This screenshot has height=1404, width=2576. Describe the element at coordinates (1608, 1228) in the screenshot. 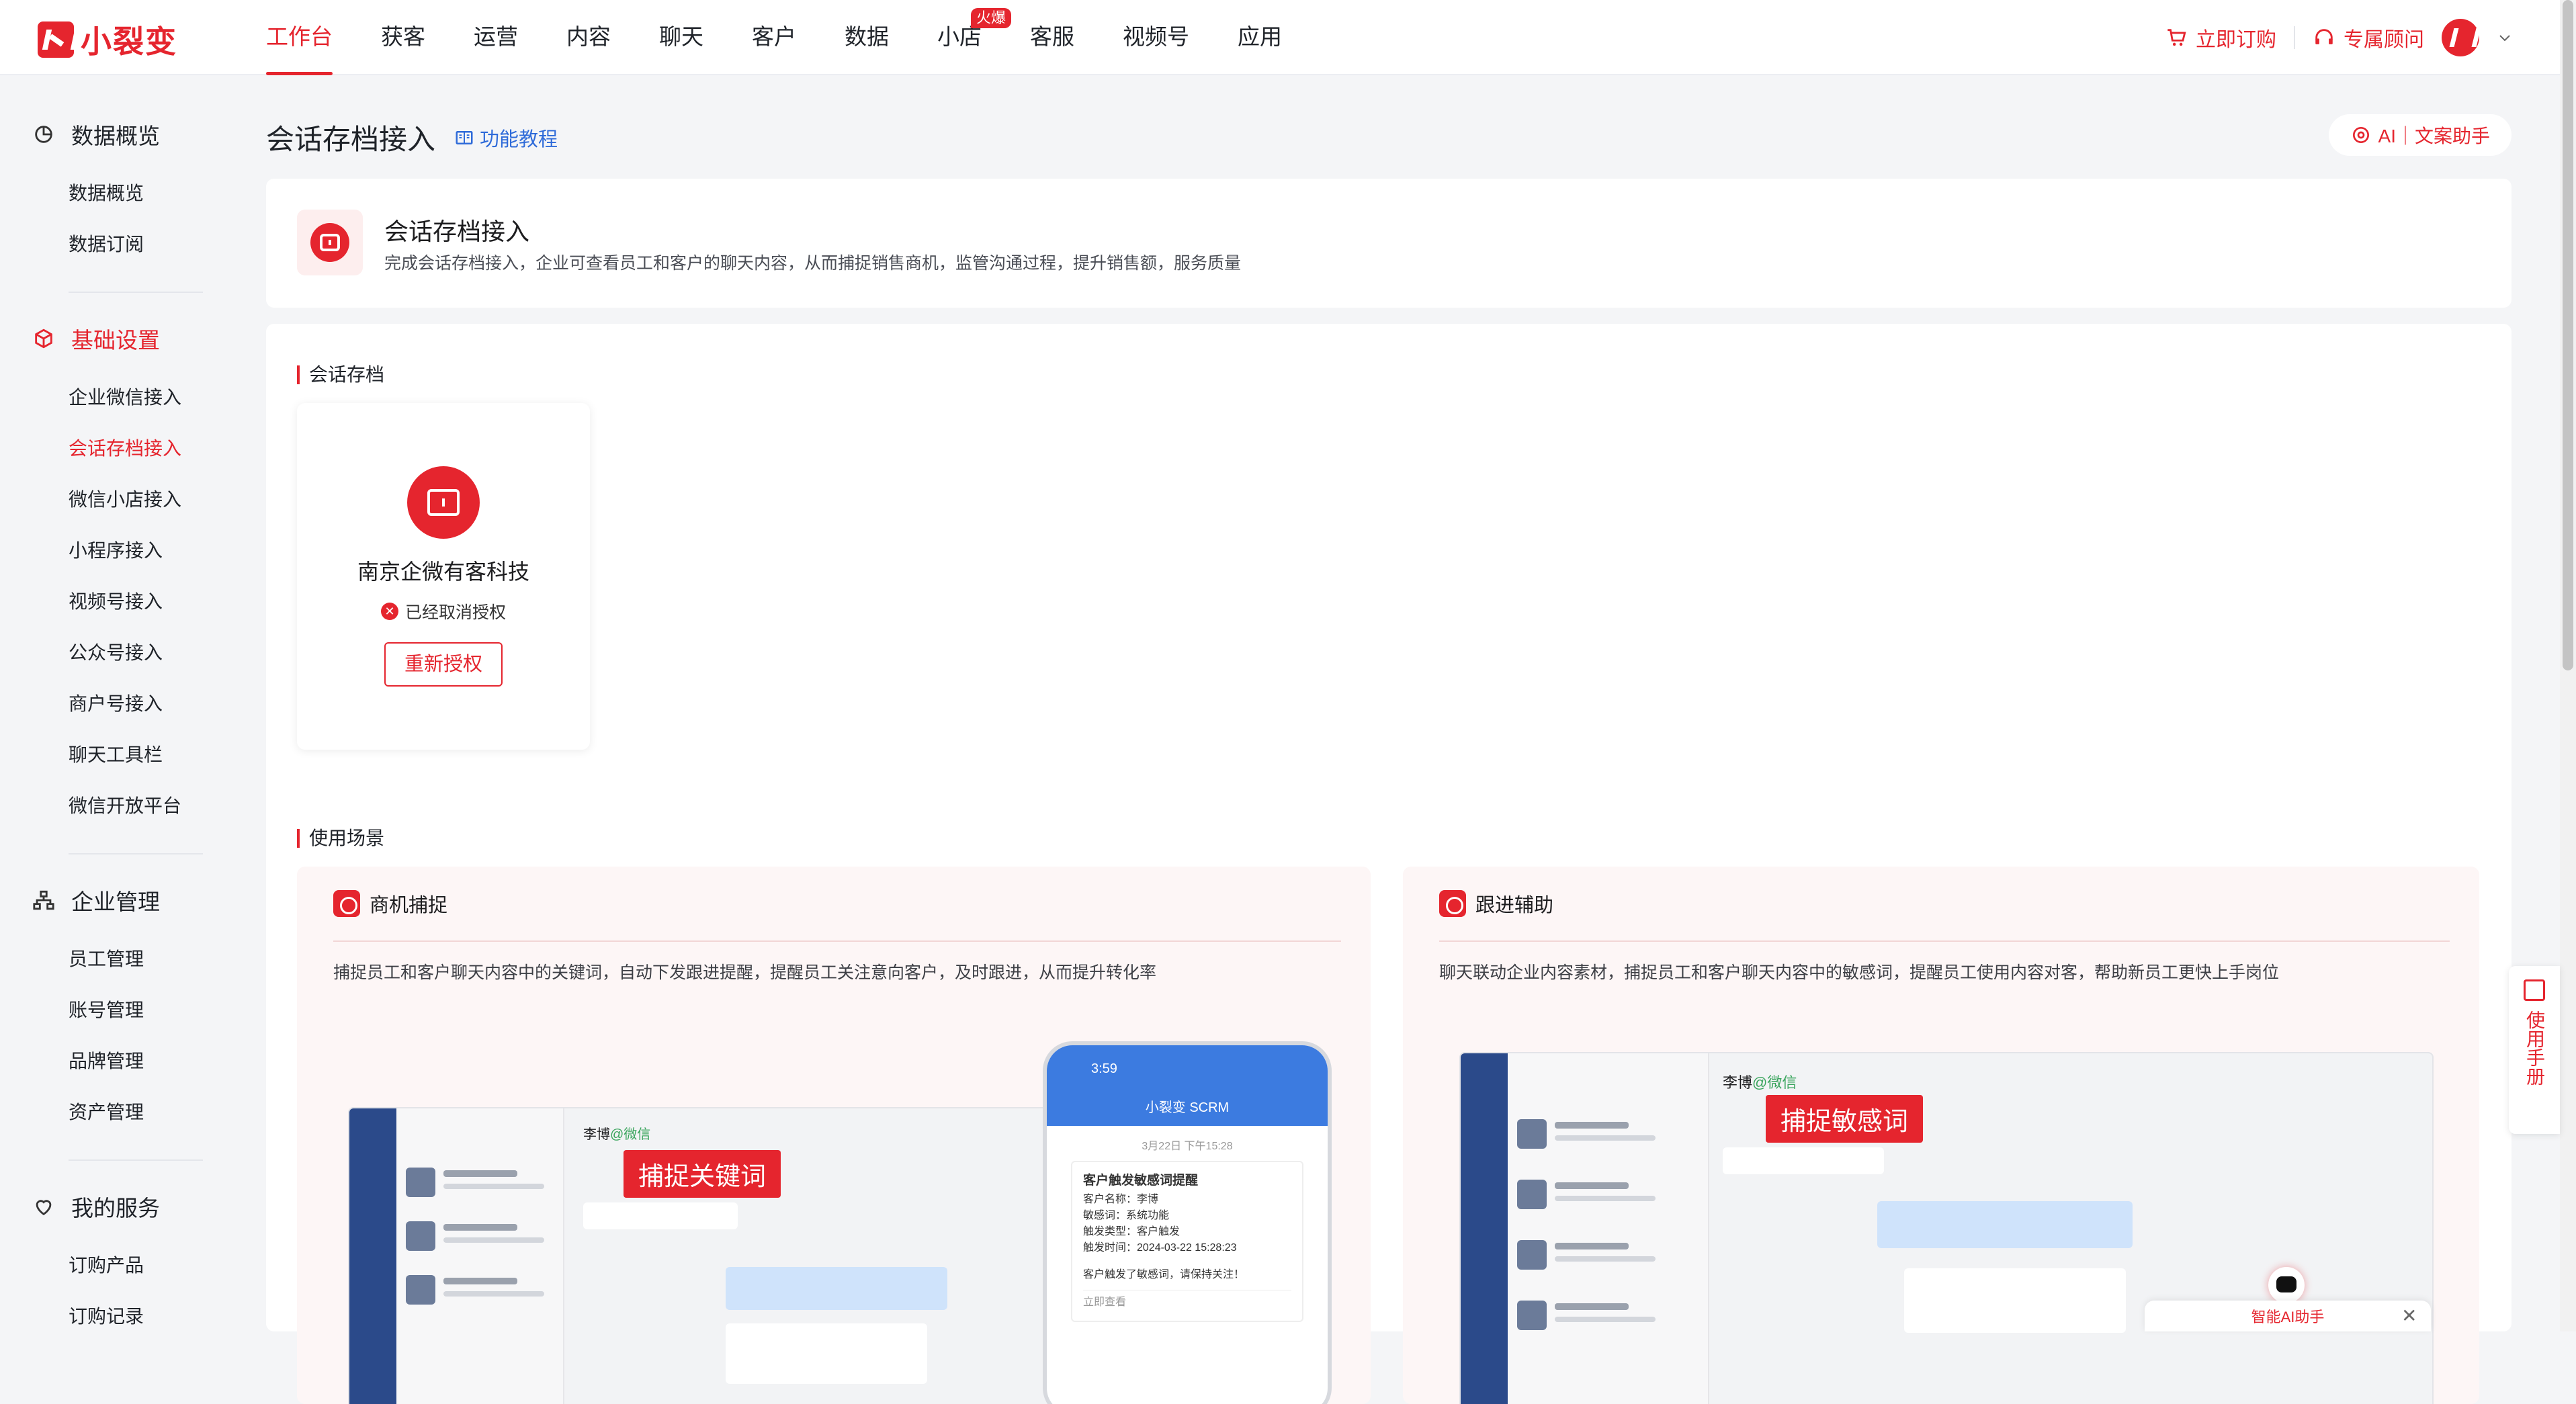

I see `mock-chat-list` at that location.